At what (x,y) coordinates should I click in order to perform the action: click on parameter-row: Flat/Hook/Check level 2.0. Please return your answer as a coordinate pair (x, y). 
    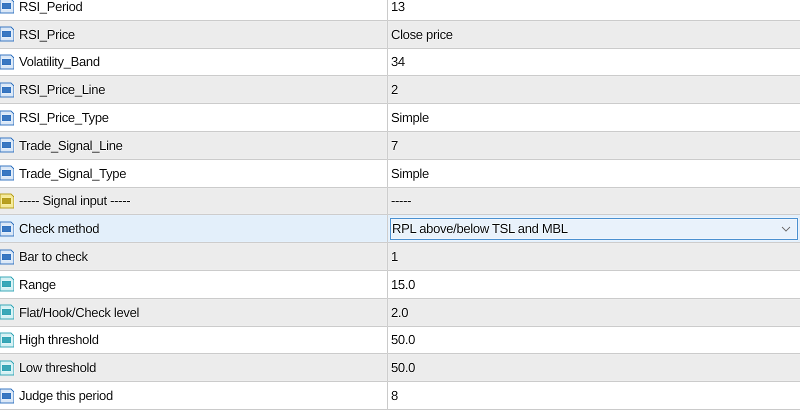
    Looking at the image, I should click on (400, 312).